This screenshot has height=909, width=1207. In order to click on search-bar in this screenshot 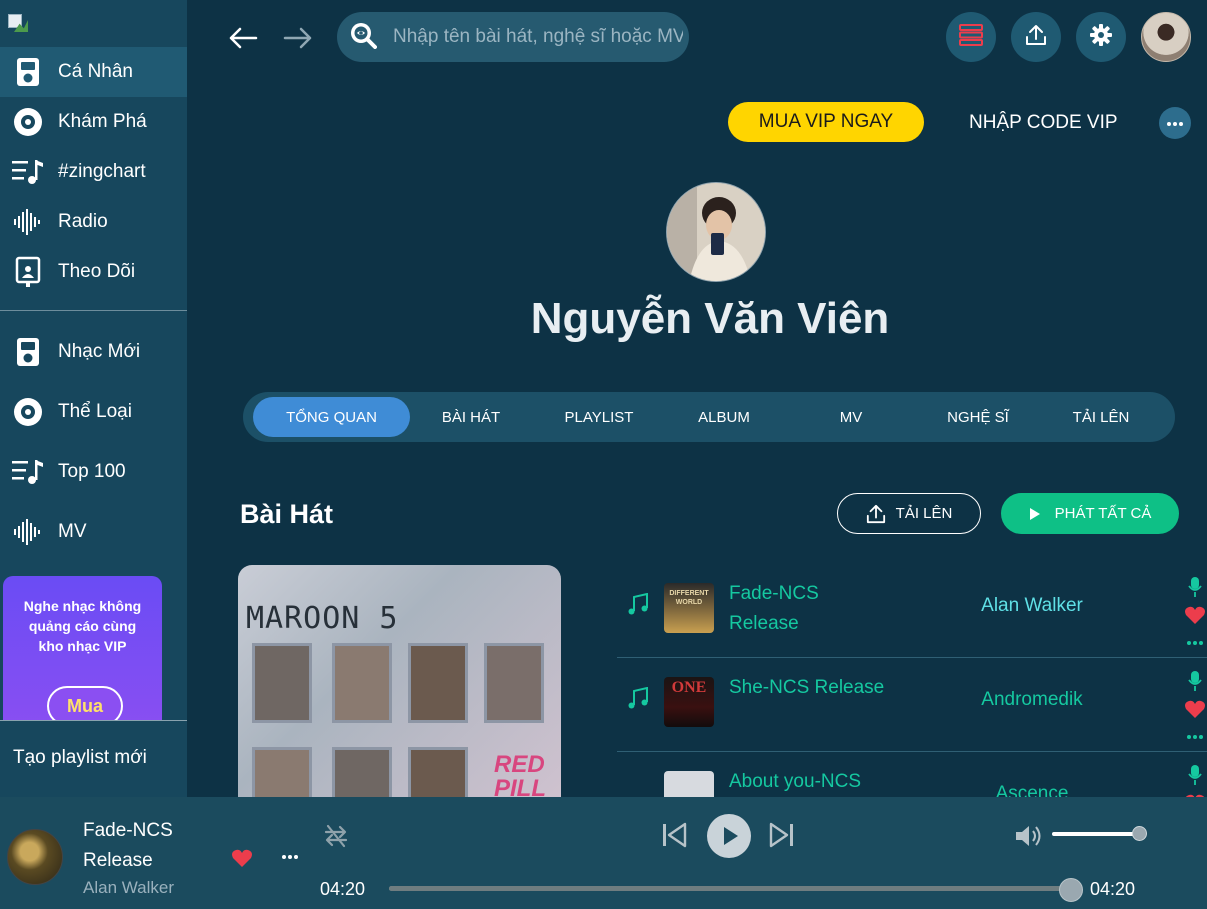, I will do `click(513, 37)`.